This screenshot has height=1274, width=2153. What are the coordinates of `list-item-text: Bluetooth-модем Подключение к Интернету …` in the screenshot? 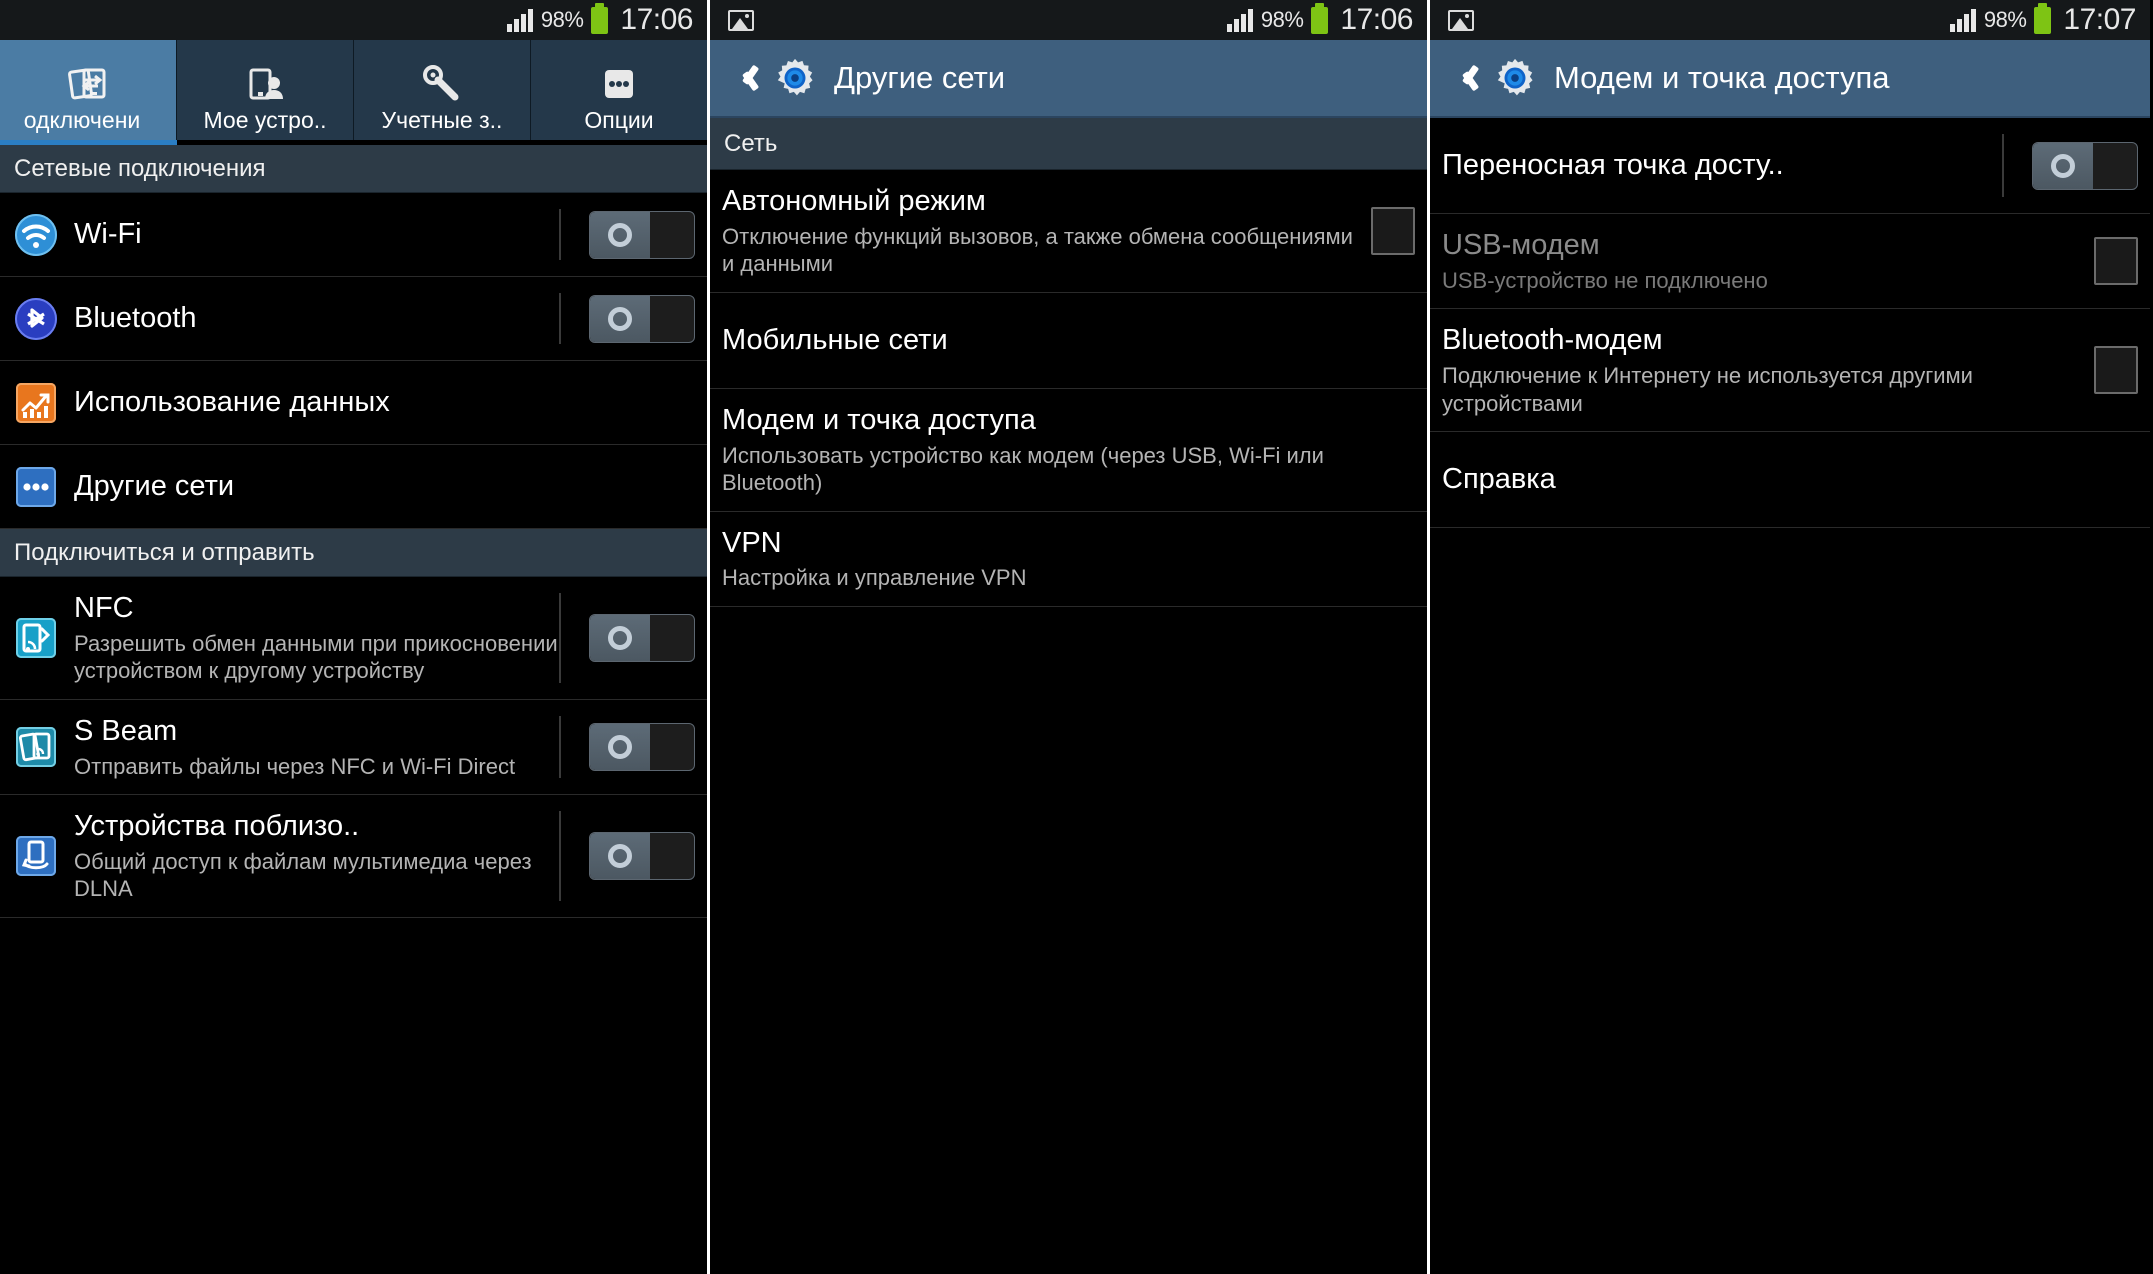 It's located at (1761, 370).